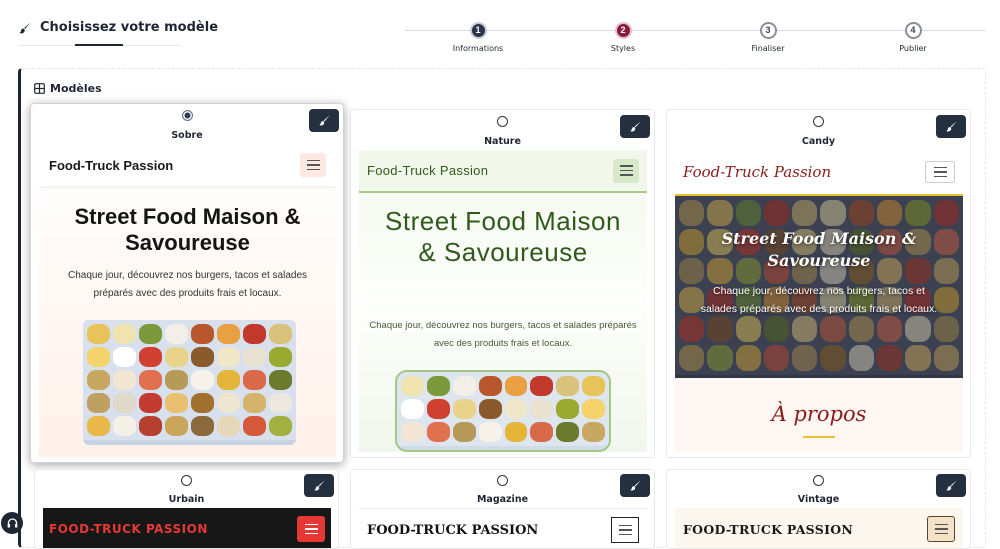  I want to click on title-underline, so click(99, 45).